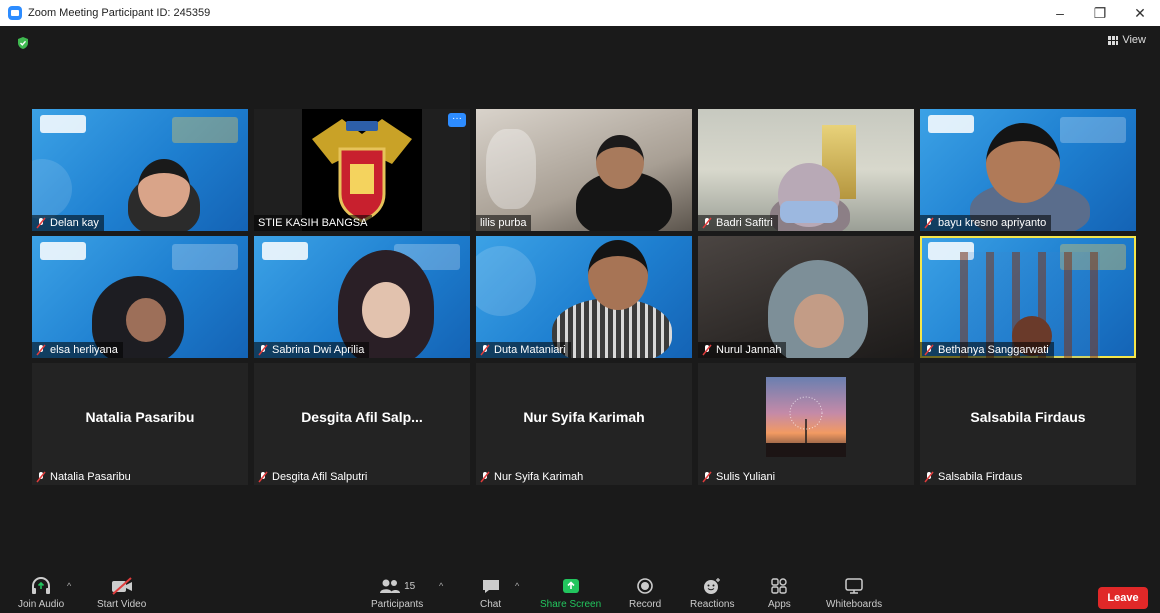 The image size is (1160, 613). I want to click on video-off-tile: Nur Syifa Karimah Nur Syifa Karimah, so click(584, 424).